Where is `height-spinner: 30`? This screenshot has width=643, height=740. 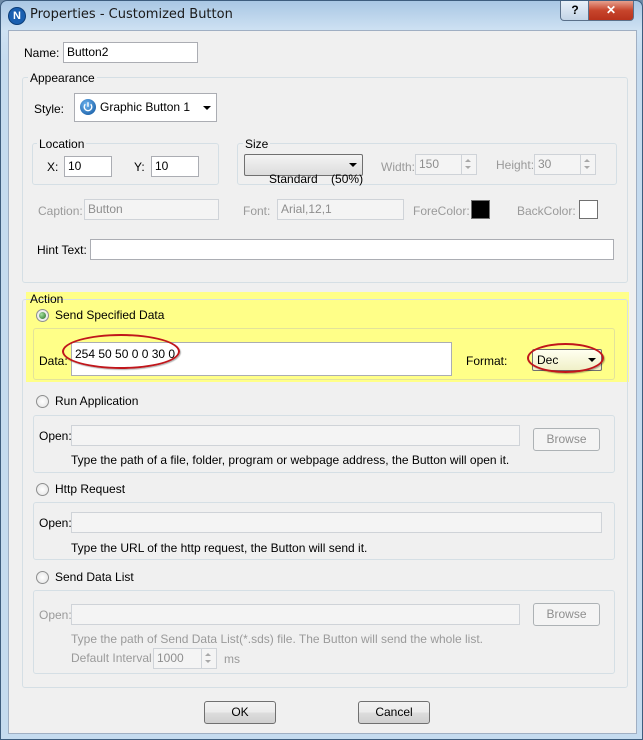
height-spinner: 30 is located at coordinates (565, 164).